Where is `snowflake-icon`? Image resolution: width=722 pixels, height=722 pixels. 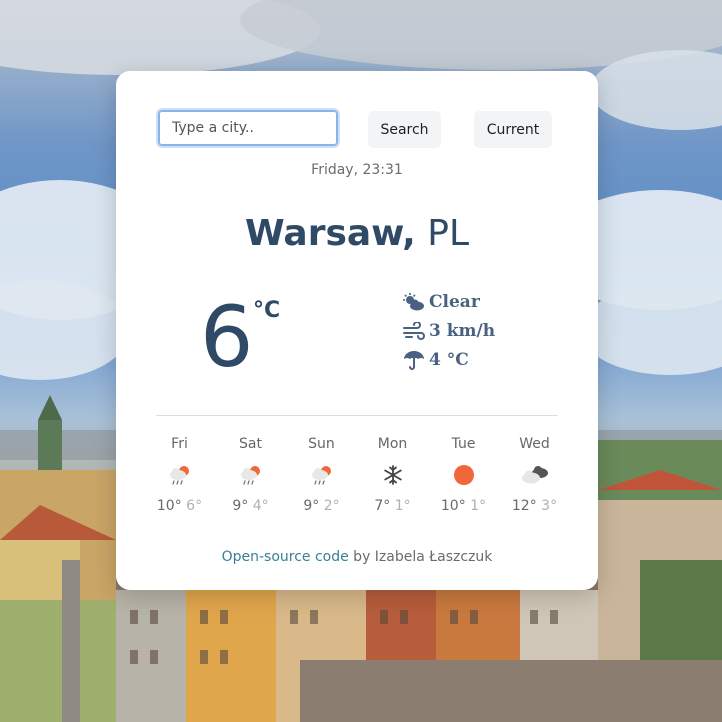 snowflake-icon is located at coordinates (392, 475).